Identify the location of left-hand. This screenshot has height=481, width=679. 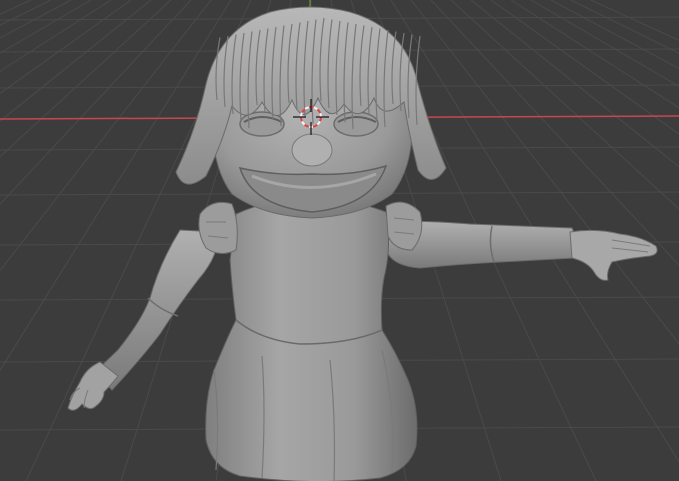
(613, 255).